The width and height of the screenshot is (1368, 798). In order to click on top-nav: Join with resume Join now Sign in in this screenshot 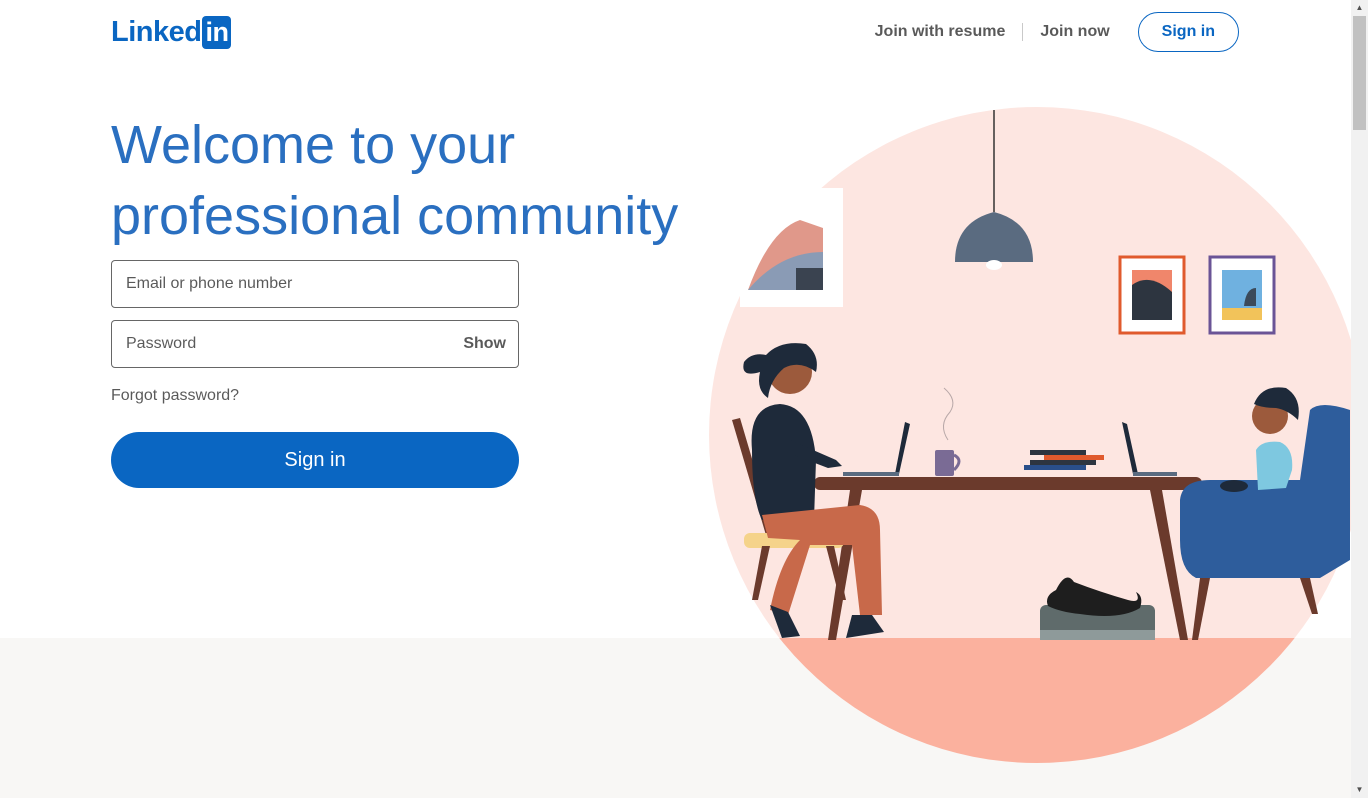, I will do `click(1048, 32)`.